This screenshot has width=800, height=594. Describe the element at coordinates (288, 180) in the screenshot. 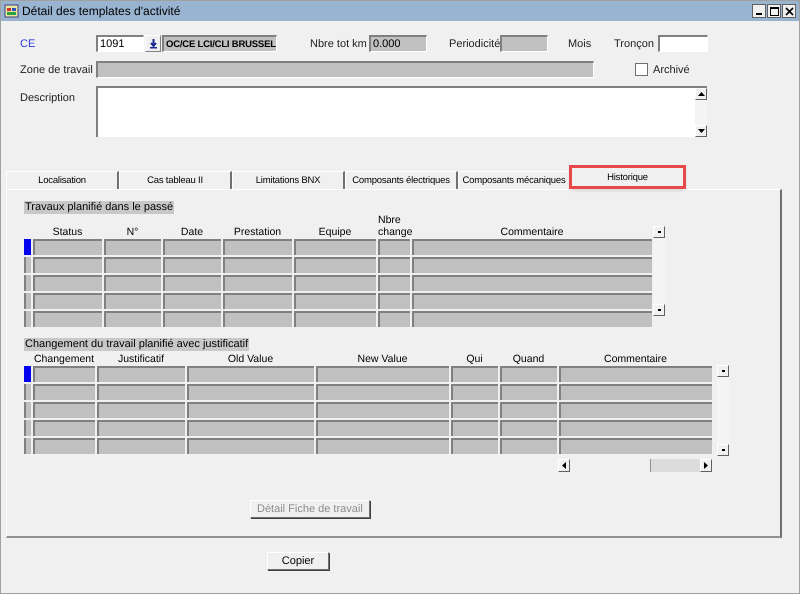

I see `tab: Limitations BNX` at that location.